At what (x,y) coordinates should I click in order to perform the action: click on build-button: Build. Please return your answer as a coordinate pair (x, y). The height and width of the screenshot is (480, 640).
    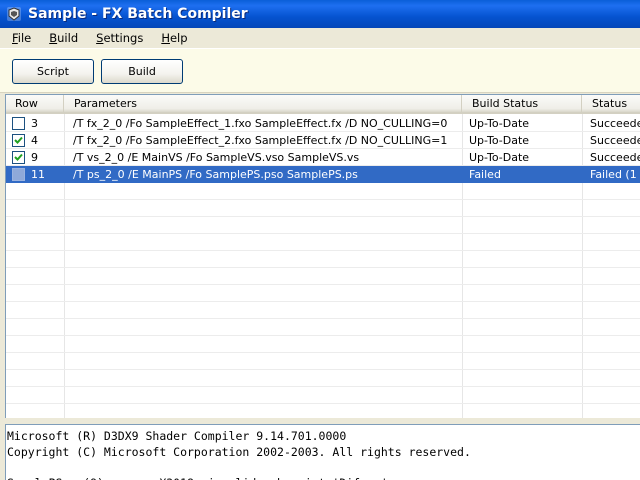
    Looking at the image, I should click on (142, 71).